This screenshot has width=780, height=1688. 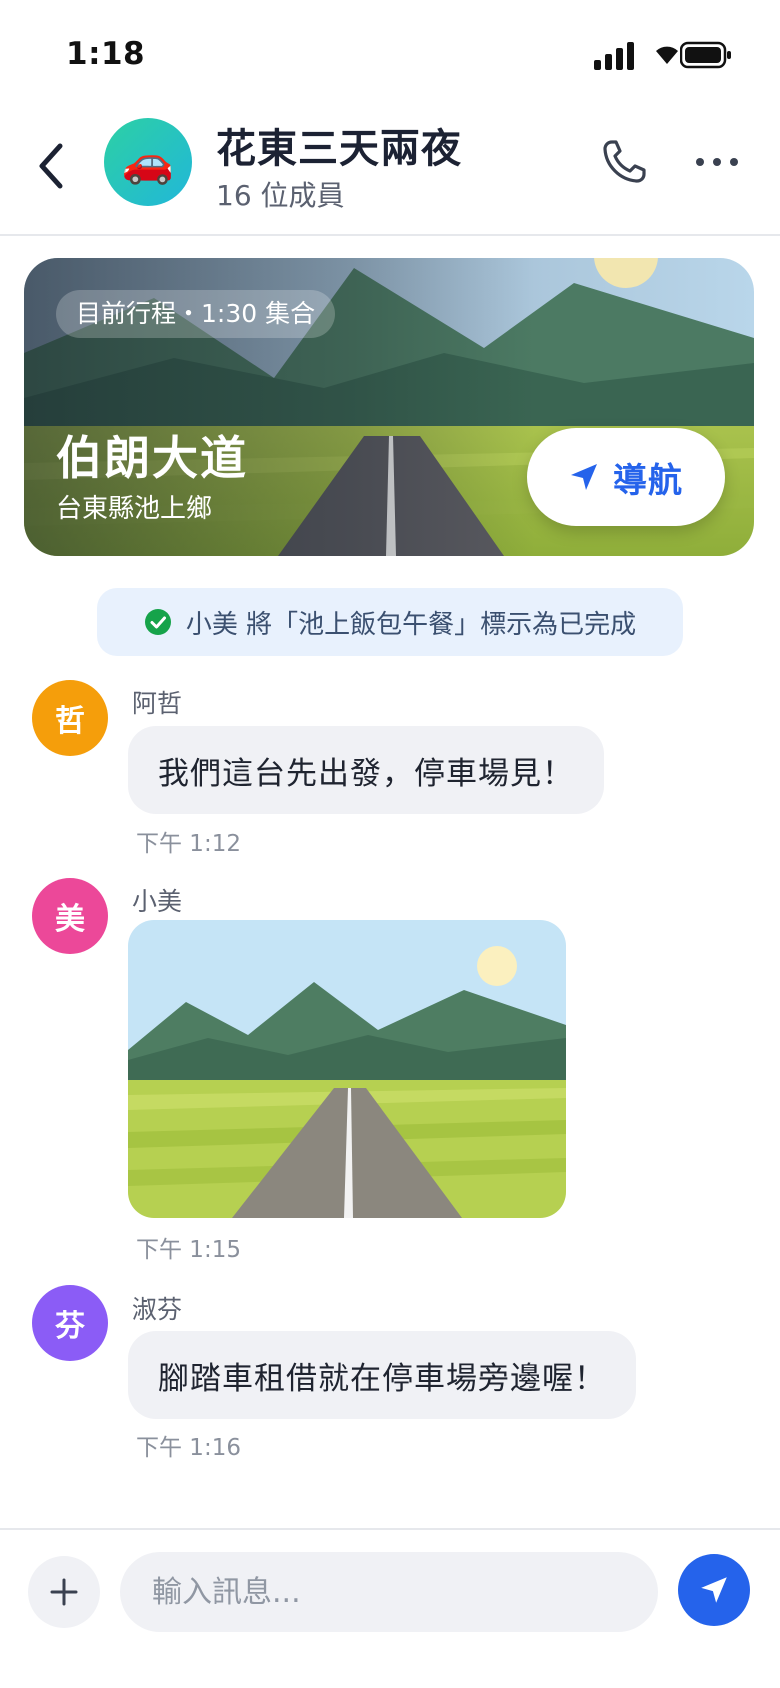 I want to click on navigate-button: 導航, so click(x=626, y=477).